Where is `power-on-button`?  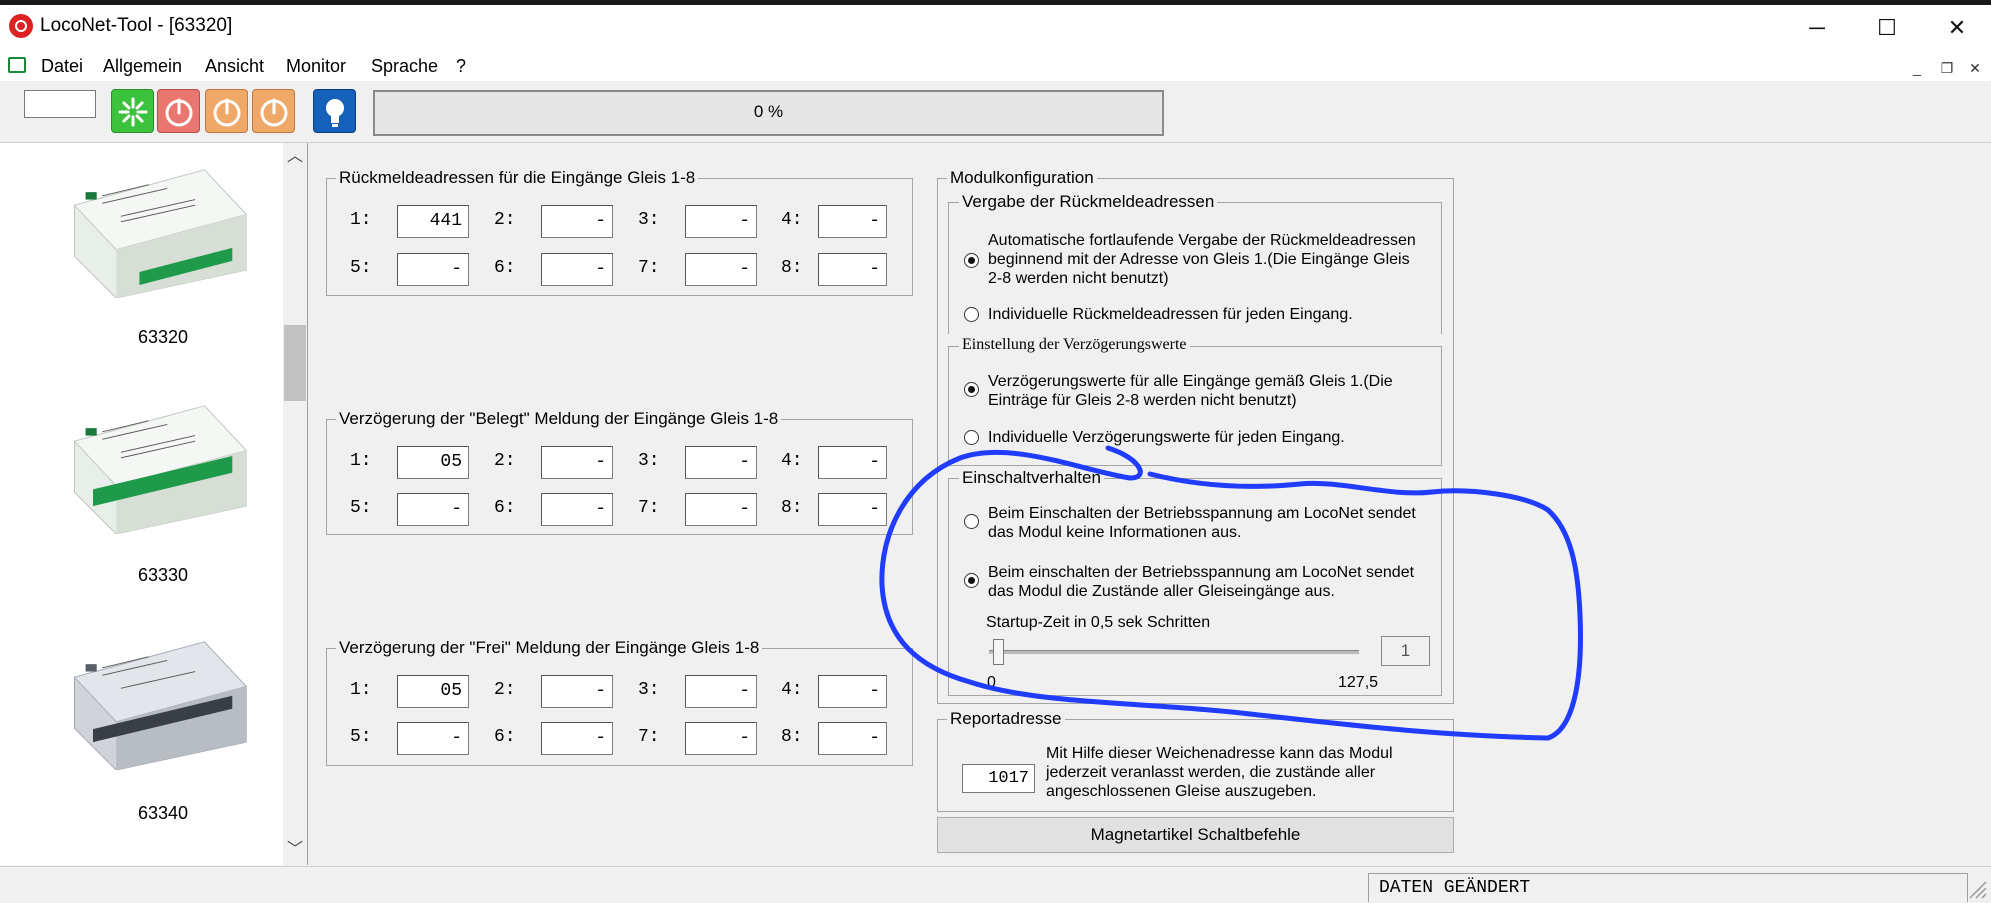
power-on-button is located at coordinates (273, 111).